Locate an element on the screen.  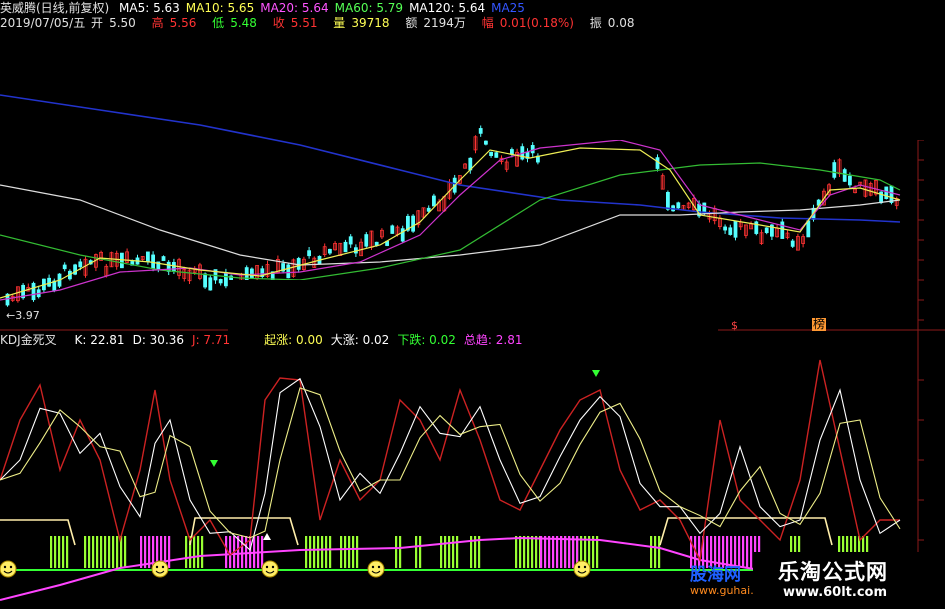
kdj-value-item: D: 30.36 is located at coordinates (158, 340).